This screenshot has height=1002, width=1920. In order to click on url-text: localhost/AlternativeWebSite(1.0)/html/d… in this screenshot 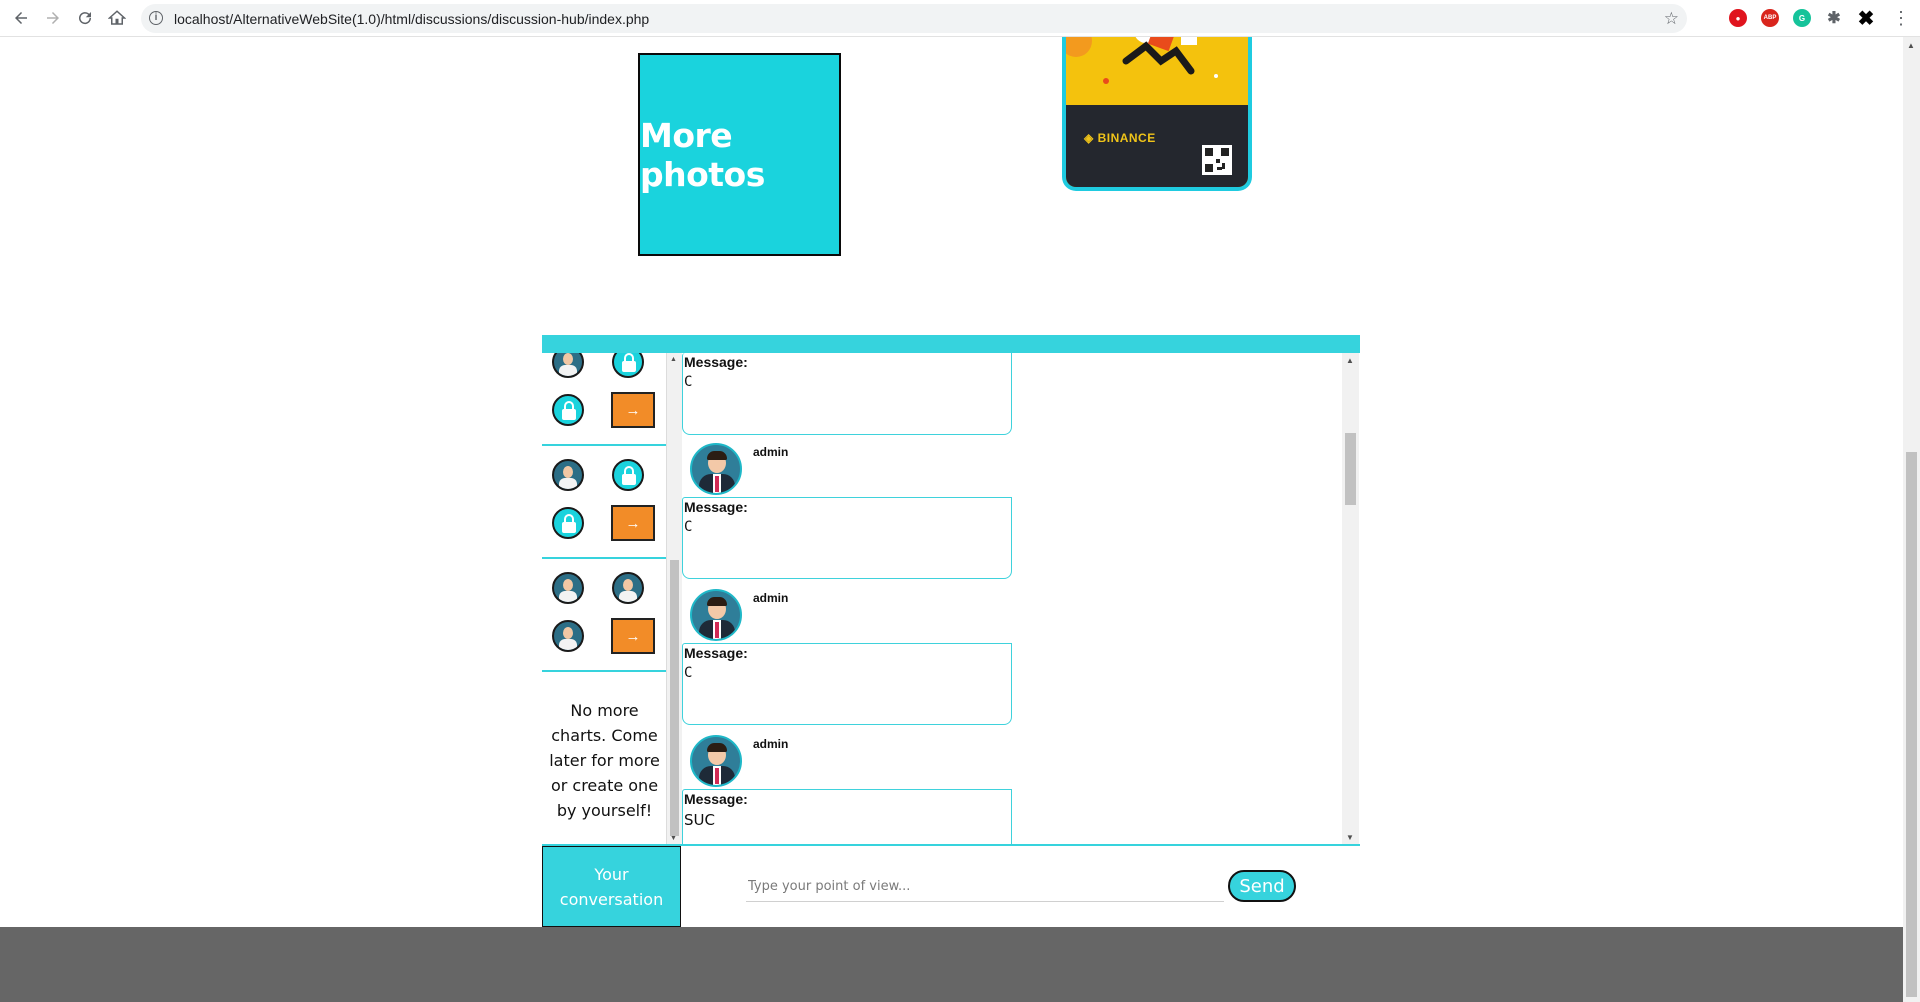, I will do `click(412, 19)`.